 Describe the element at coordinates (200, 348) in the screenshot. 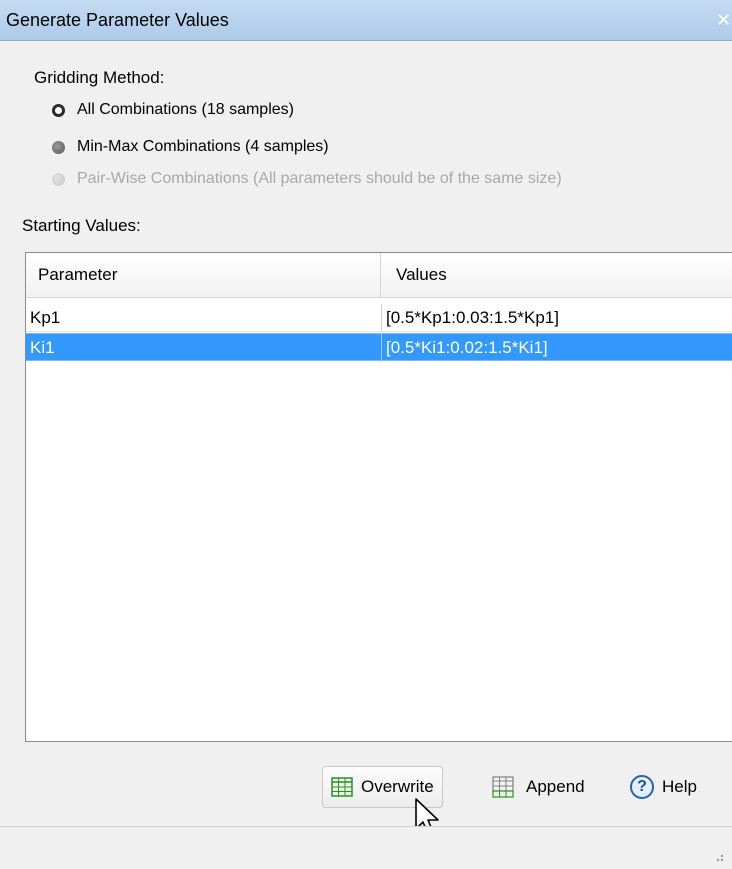

I see `parameter-cell: Ki1` at that location.